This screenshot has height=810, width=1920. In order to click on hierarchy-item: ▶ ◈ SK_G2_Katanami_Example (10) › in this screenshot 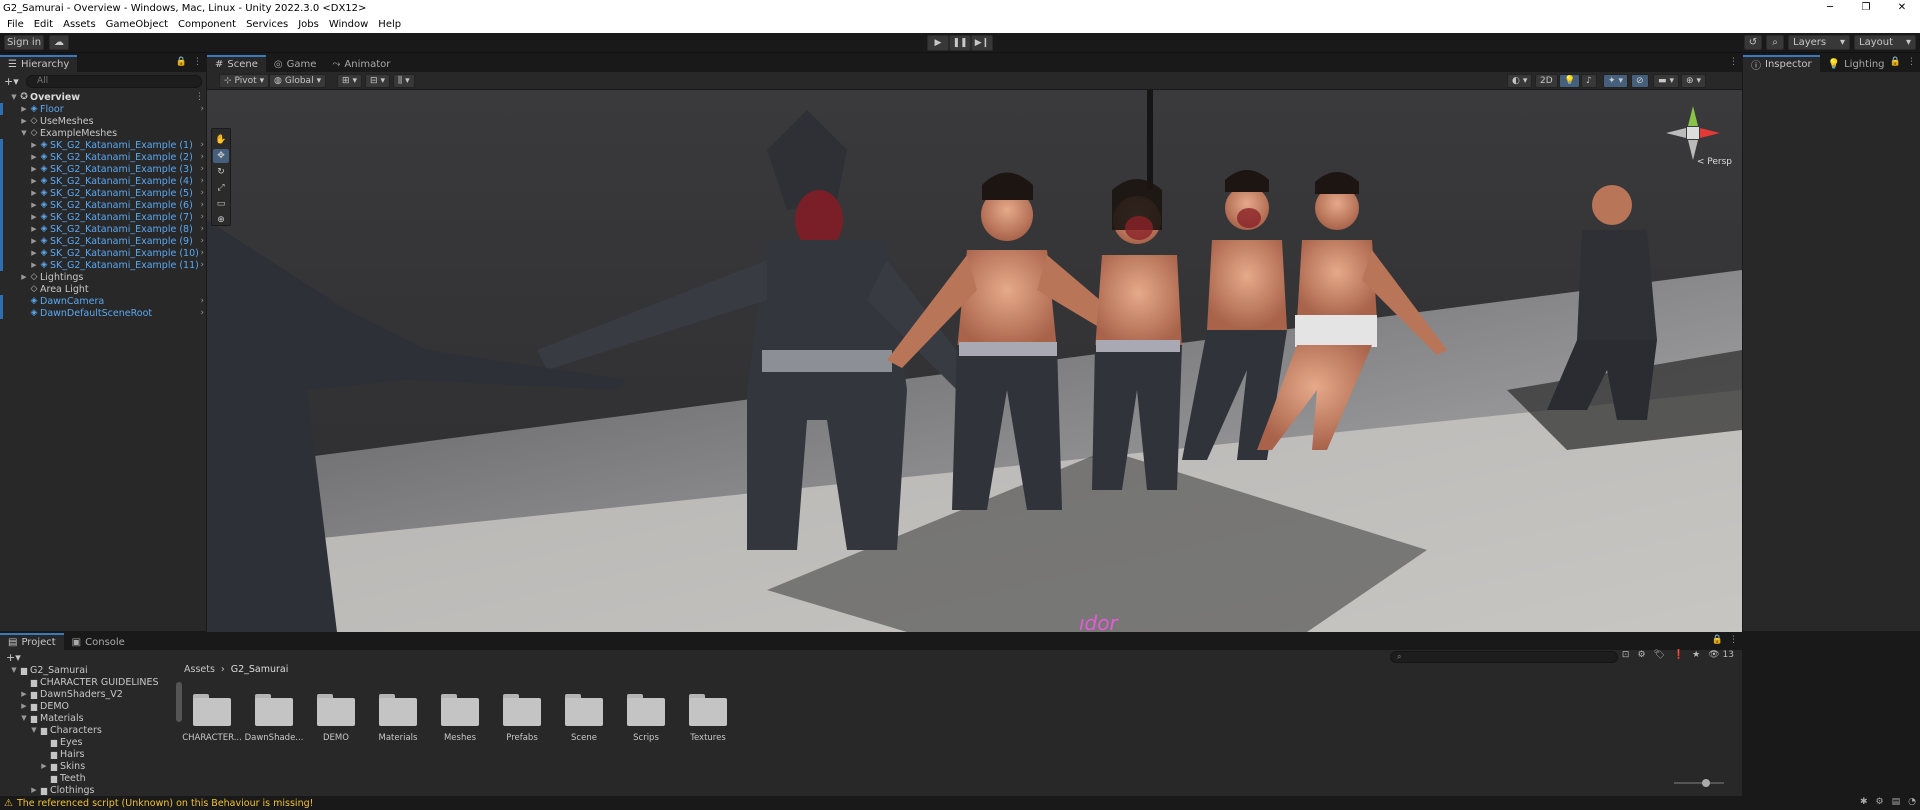, I will do `click(103, 253)`.